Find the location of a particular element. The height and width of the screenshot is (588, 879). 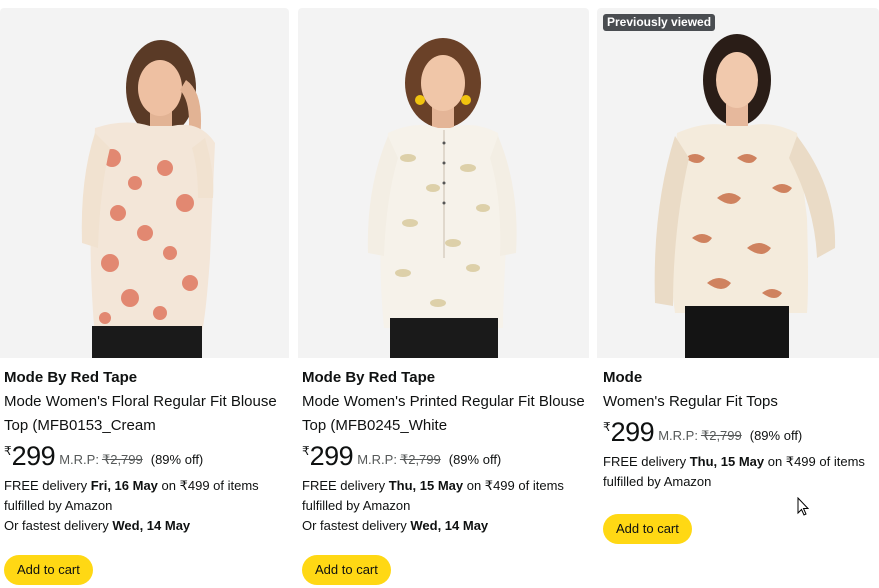

printed-blouse-icon is located at coordinates (442, 198).